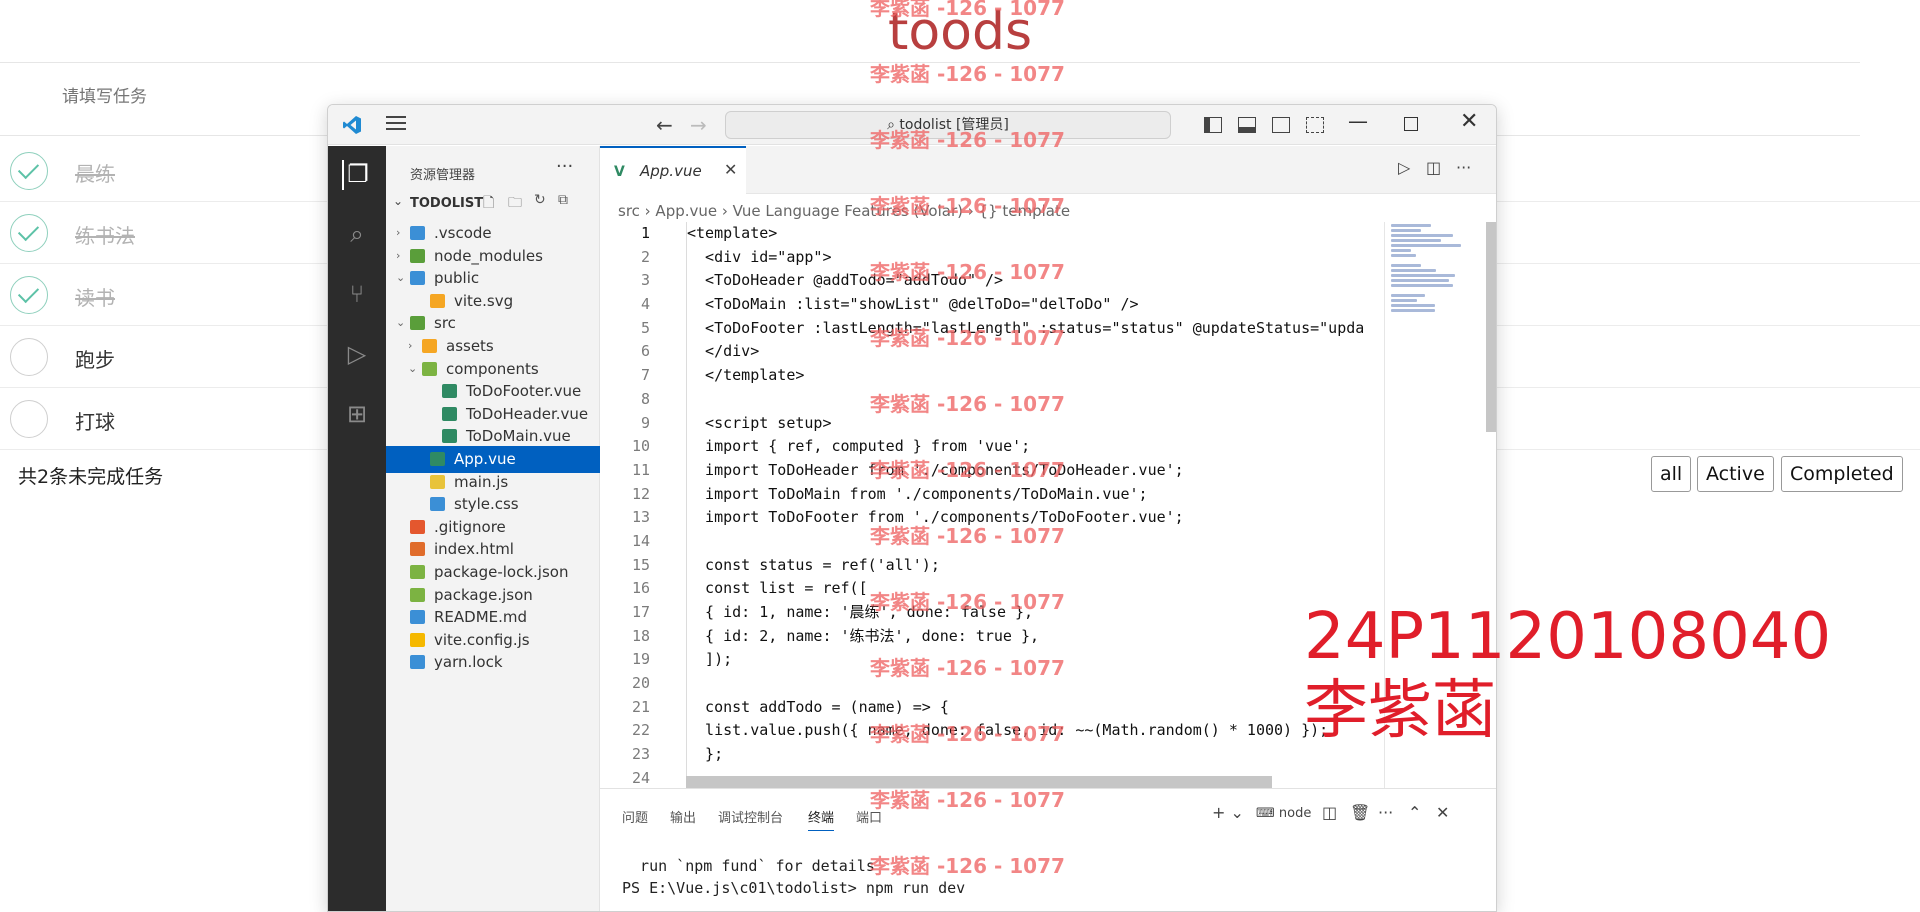 Image resolution: width=1920 pixels, height=912 pixels. I want to click on code-line: </template>, so click(746, 375).